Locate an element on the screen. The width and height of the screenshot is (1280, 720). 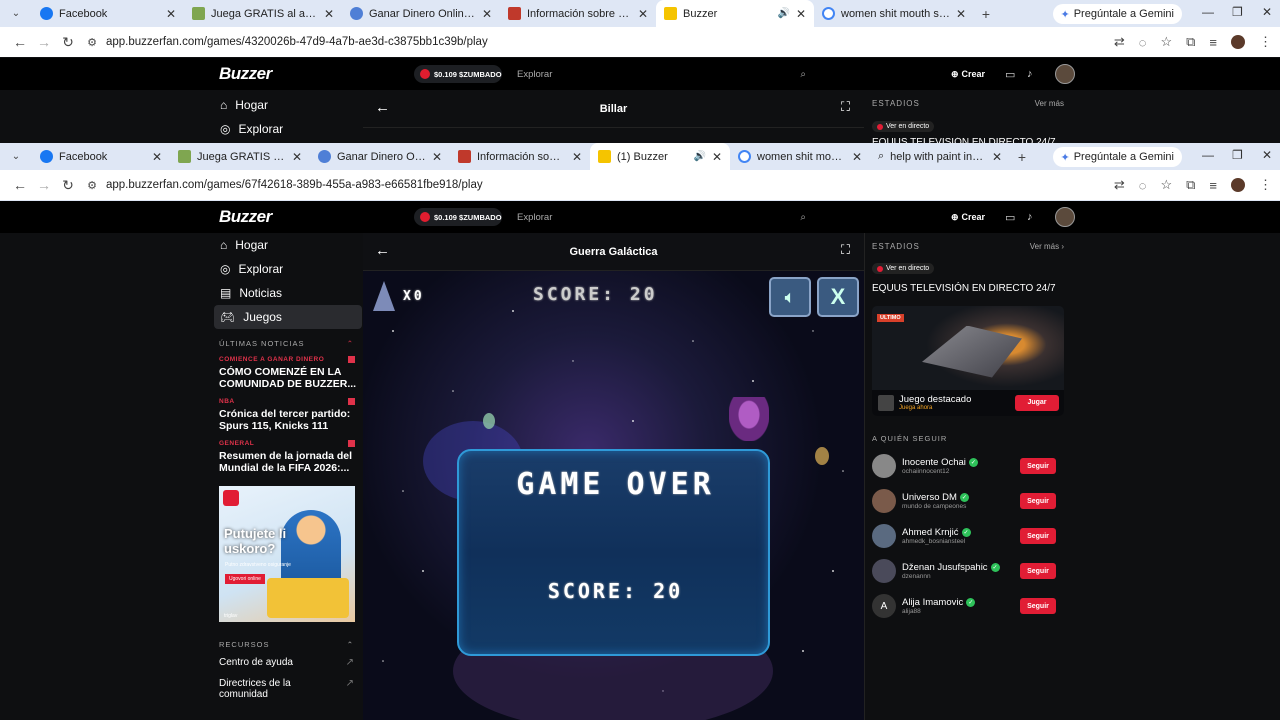
ad-cta-button: Ugovori online is located at coordinates (245, 579).